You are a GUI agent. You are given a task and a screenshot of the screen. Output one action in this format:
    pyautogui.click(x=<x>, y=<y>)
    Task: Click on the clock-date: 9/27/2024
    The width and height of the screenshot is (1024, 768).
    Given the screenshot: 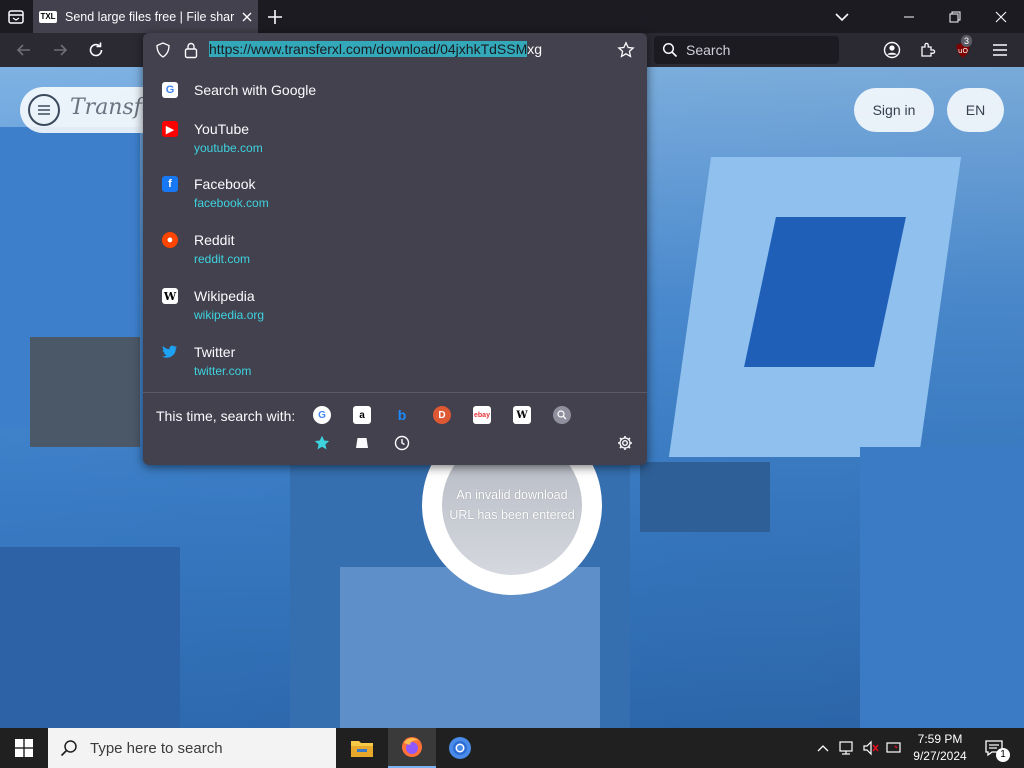 What is the action you would take?
    pyautogui.click(x=940, y=756)
    